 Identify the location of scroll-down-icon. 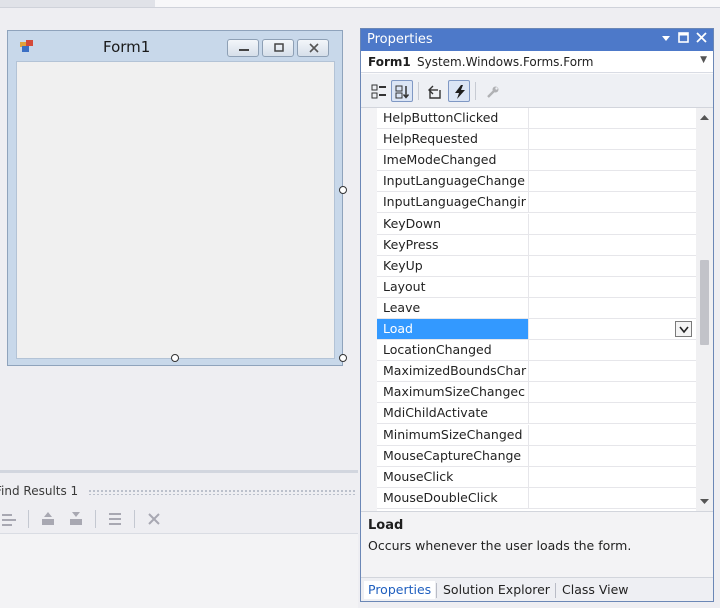
(704, 501).